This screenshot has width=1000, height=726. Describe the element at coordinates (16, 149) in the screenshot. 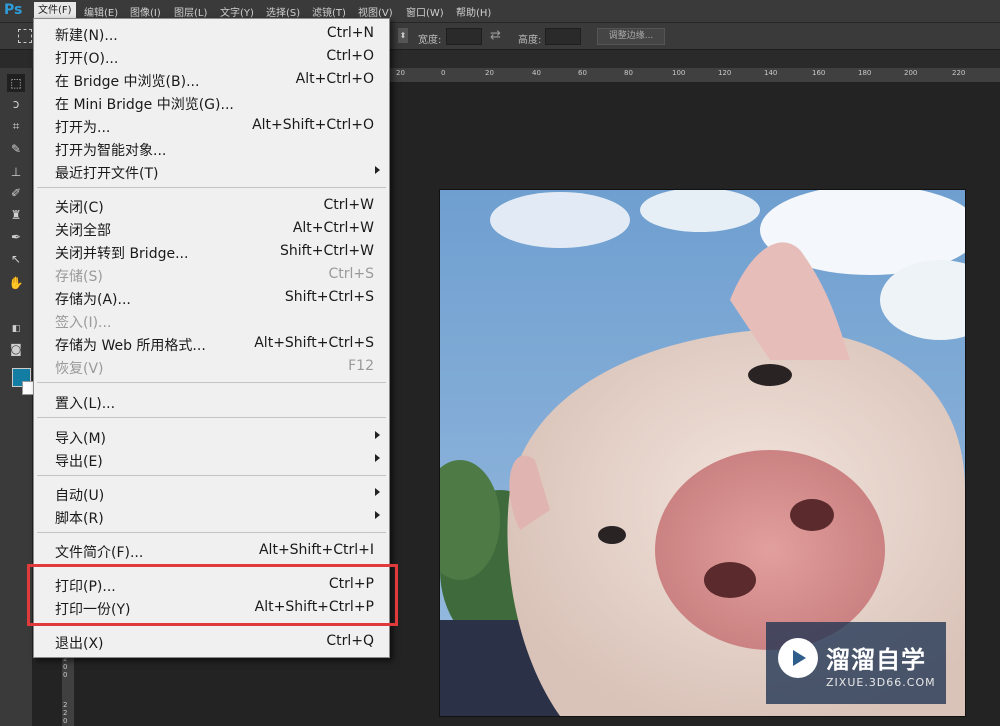

I see `eyedropper-tool-icon: ✎` at that location.